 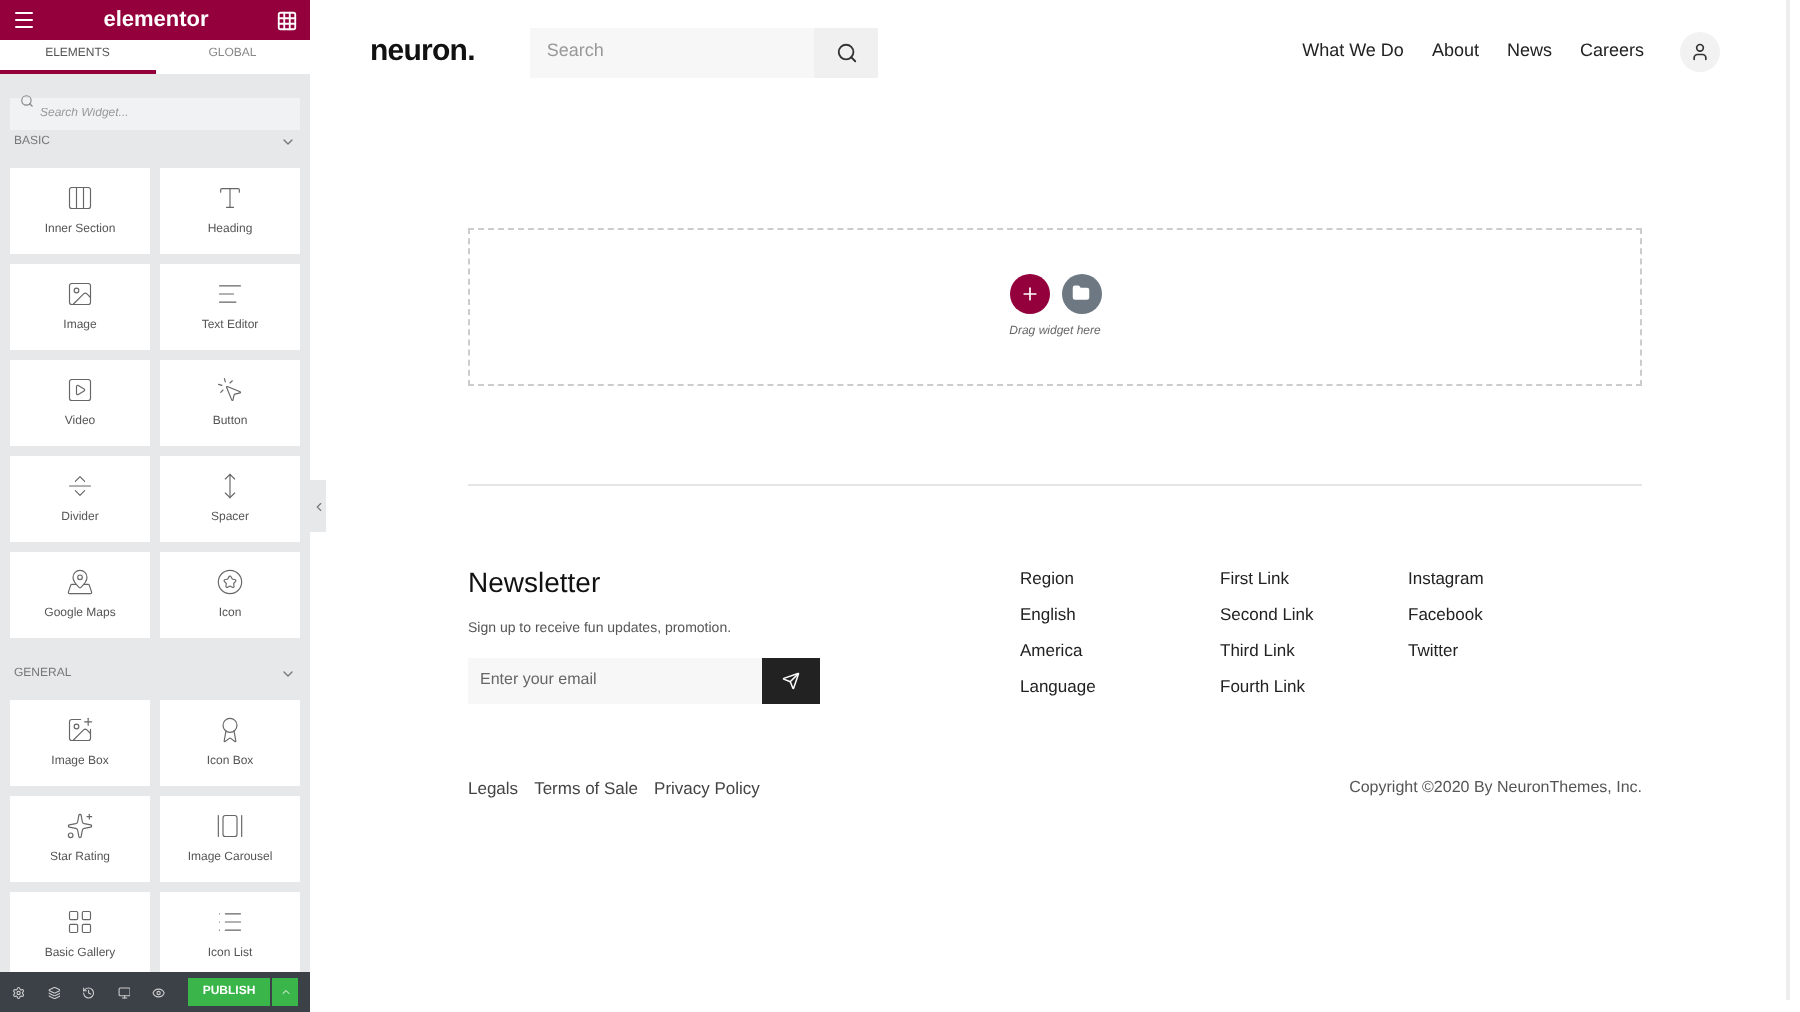 What do you see at coordinates (1120, 651) in the screenshot?
I see `footer-link: America` at bounding box center [1120, 651].